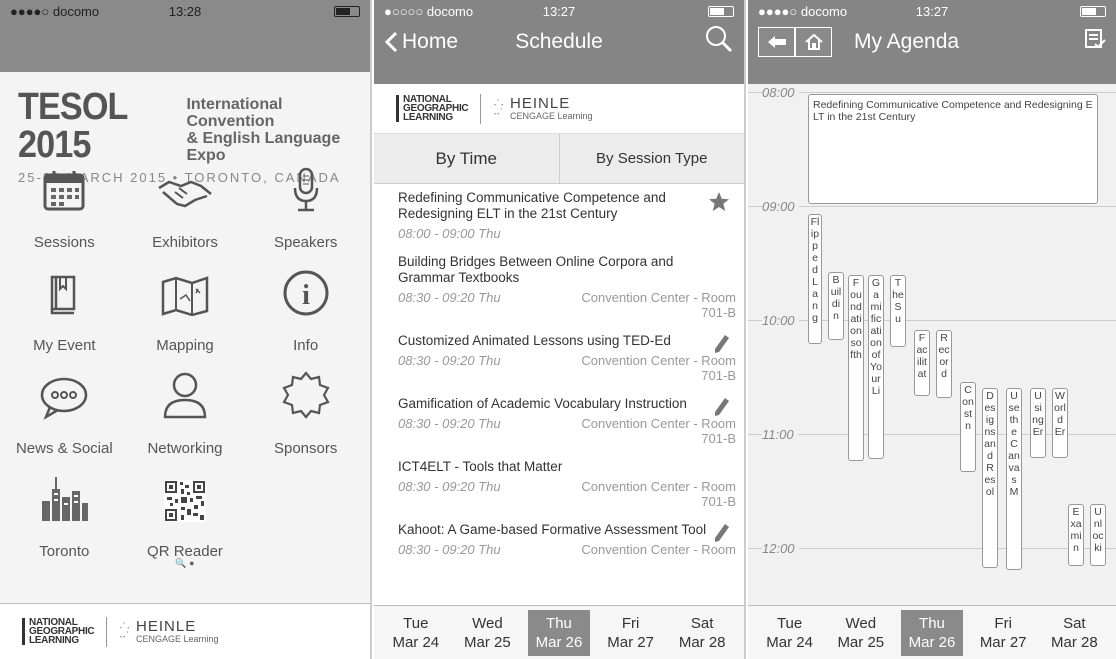 This screenshot has width=1116, height=659. I want to click on agenda-event: Record, so click(944, 364).